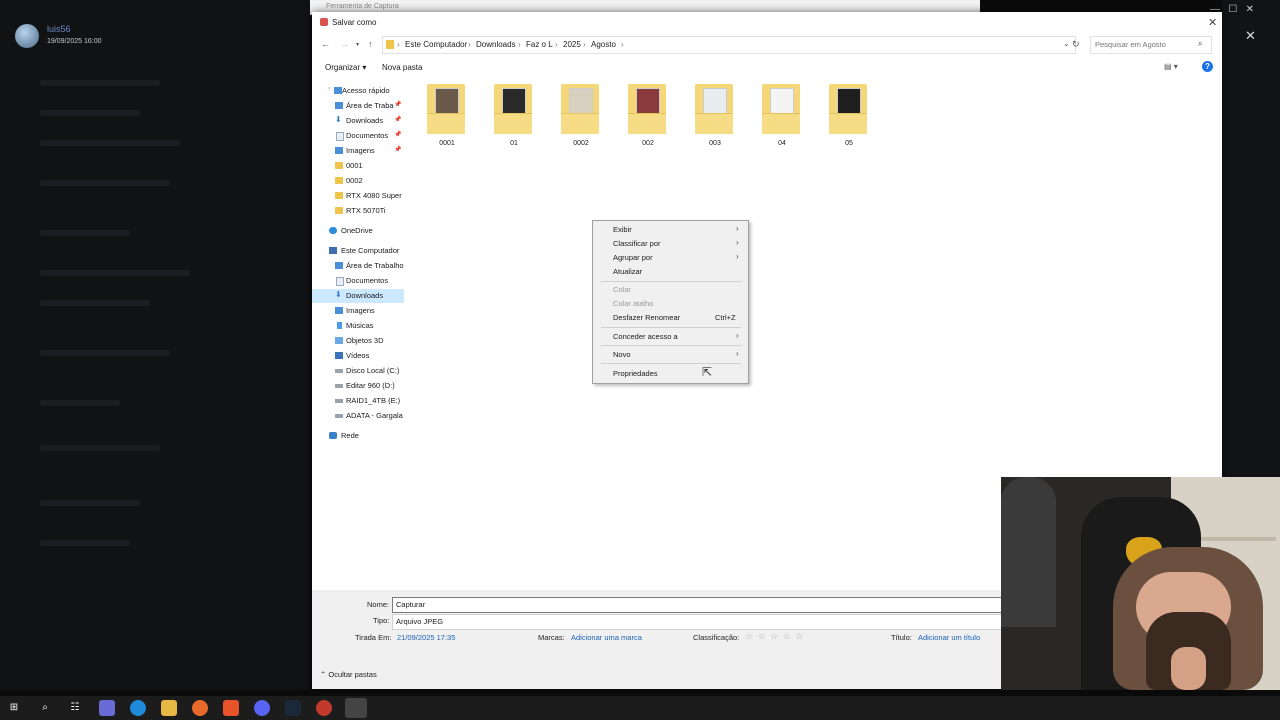  I want to click on chevron-down-icon: ▾, so click(357, 44).